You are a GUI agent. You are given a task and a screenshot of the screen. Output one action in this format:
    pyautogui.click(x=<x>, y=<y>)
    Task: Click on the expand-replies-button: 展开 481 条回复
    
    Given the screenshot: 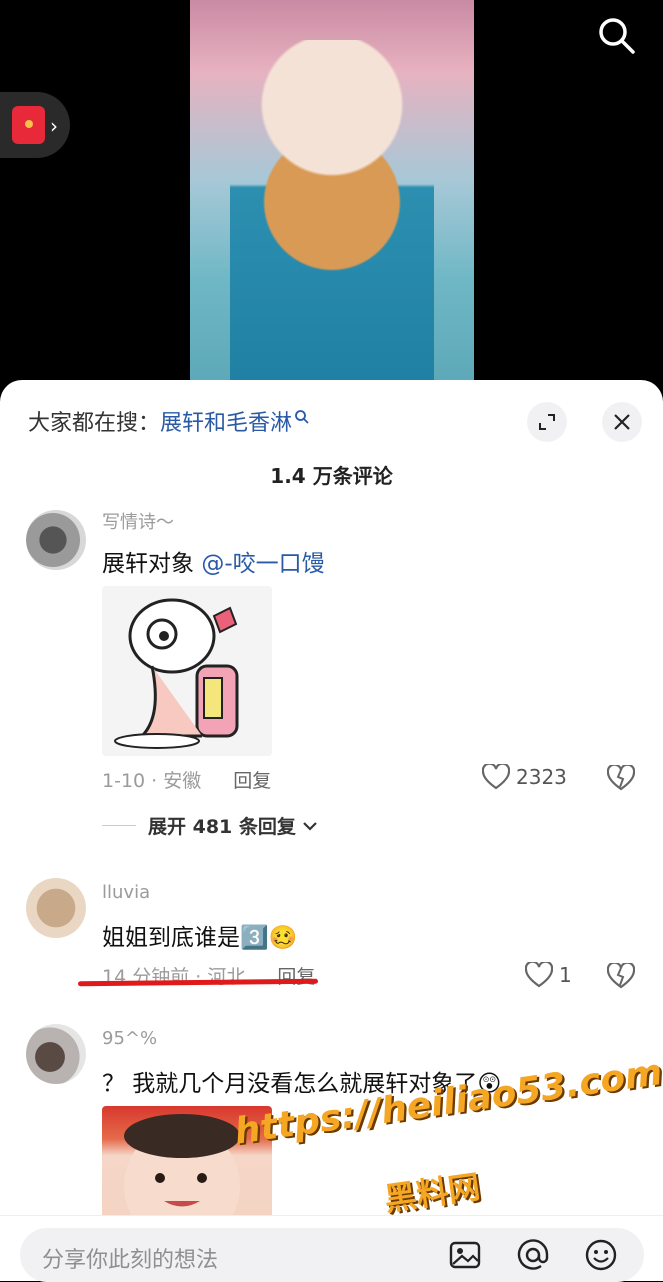 What is the action you would take?
    pyautogui.click(x=210, y=825)
    